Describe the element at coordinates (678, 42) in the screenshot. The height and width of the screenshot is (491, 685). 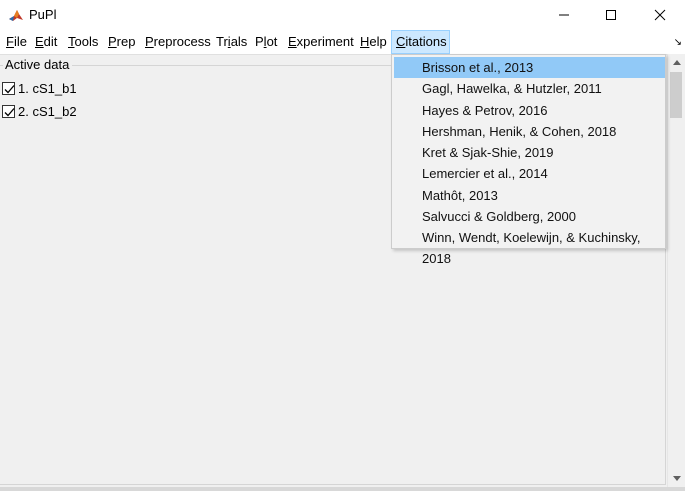
I see `undock-arrow-icon: ↘` at that location.